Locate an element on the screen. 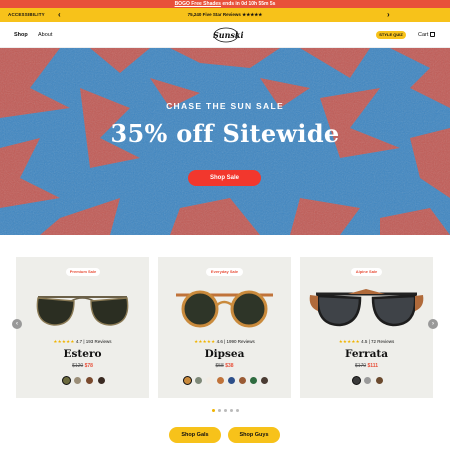 This screenshot has width=450, height=450. nav-shop: Shop is located at coordinates (21, 35).